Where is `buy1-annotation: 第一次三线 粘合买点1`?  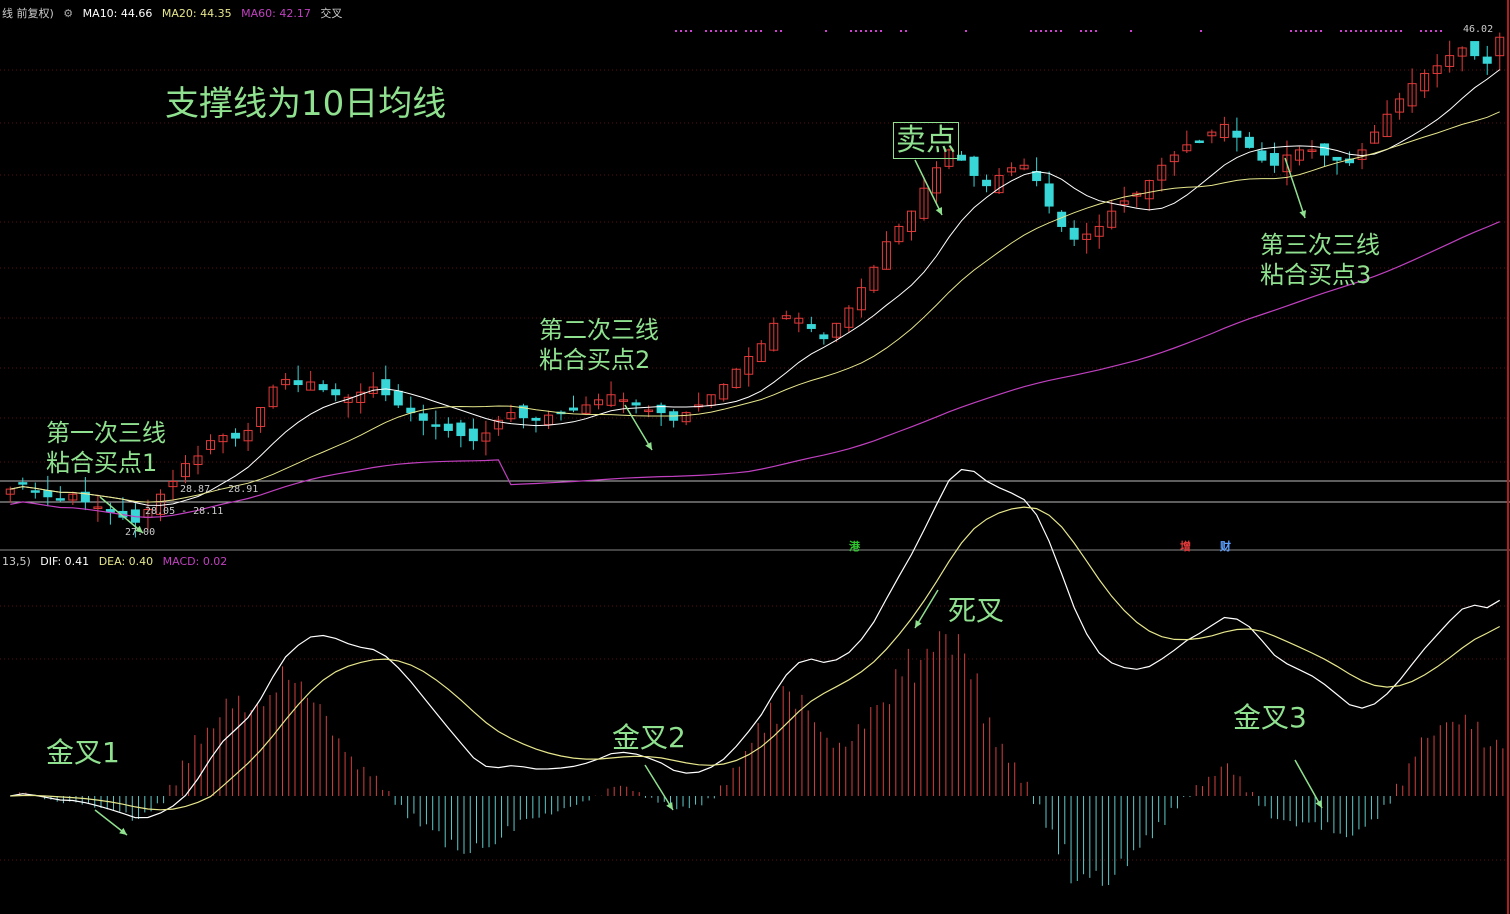 buy1-annotation: 第一次三线 粘合买点1 is located at coordinates (106, 448).